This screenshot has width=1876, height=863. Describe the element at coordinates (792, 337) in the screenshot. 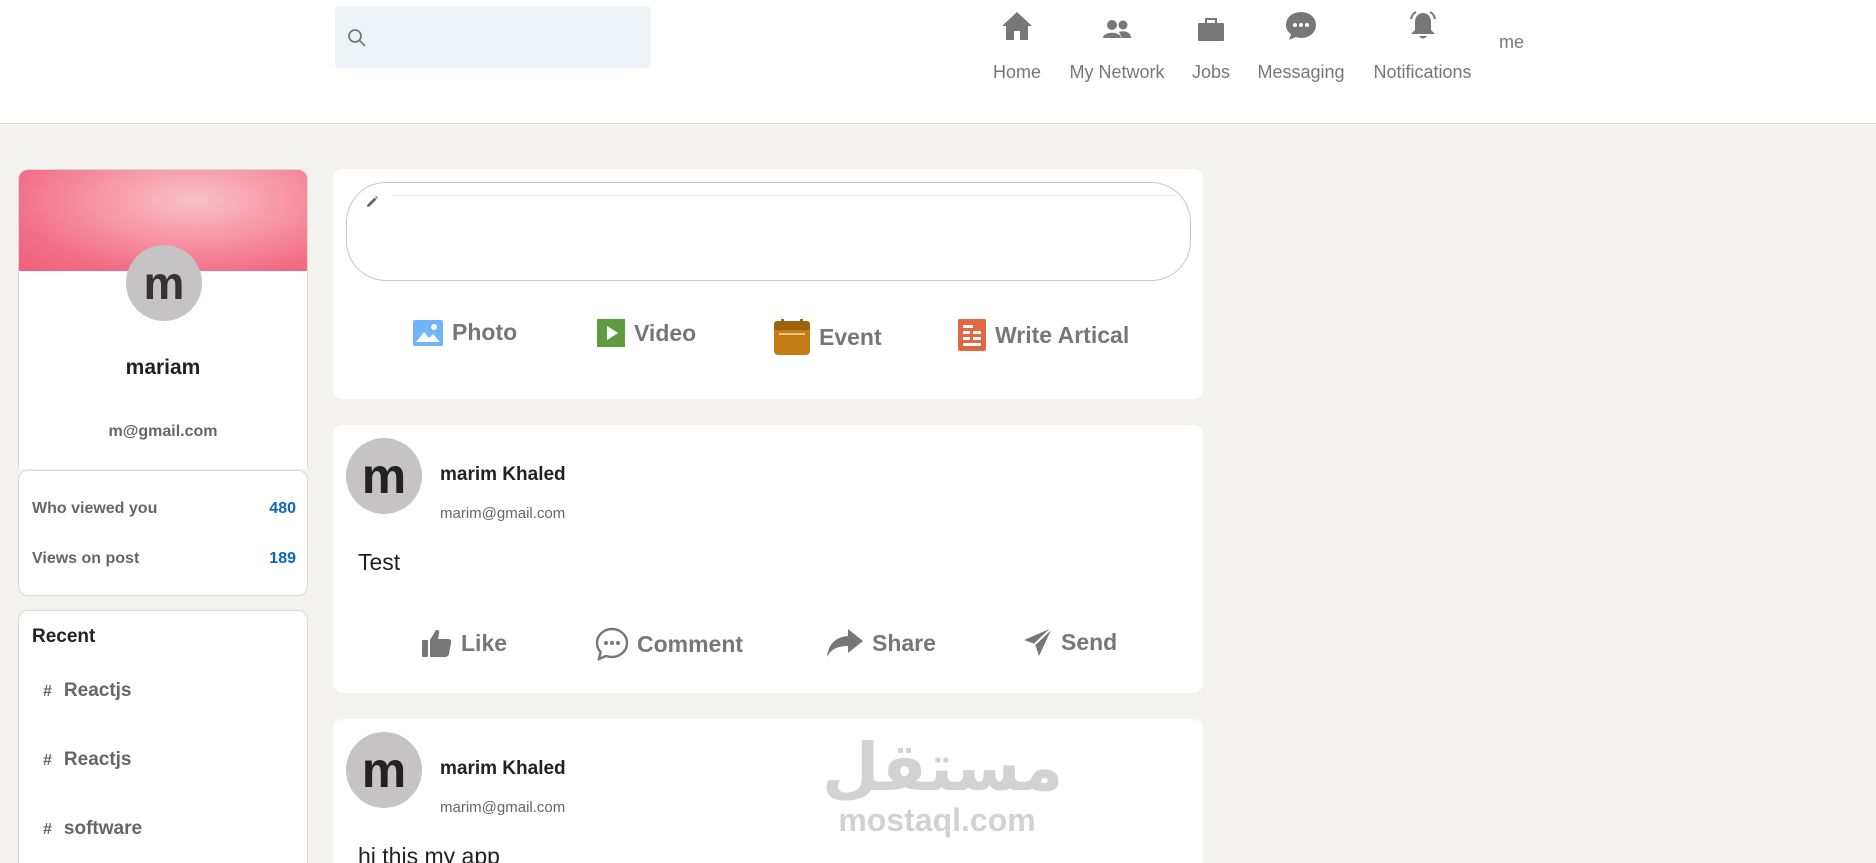

I see `calendar-icon` at that location.